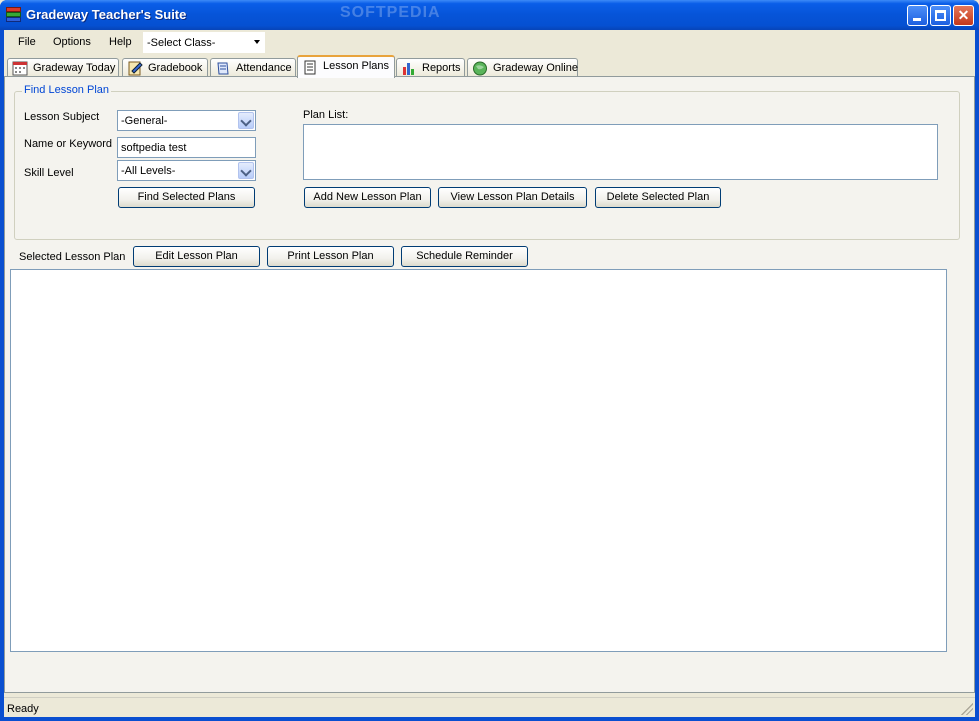  What do you see at coordinates (74, 68) in the screenshot?
I see `tab-label: Gradeway Today` at bounding box center [74, 68].